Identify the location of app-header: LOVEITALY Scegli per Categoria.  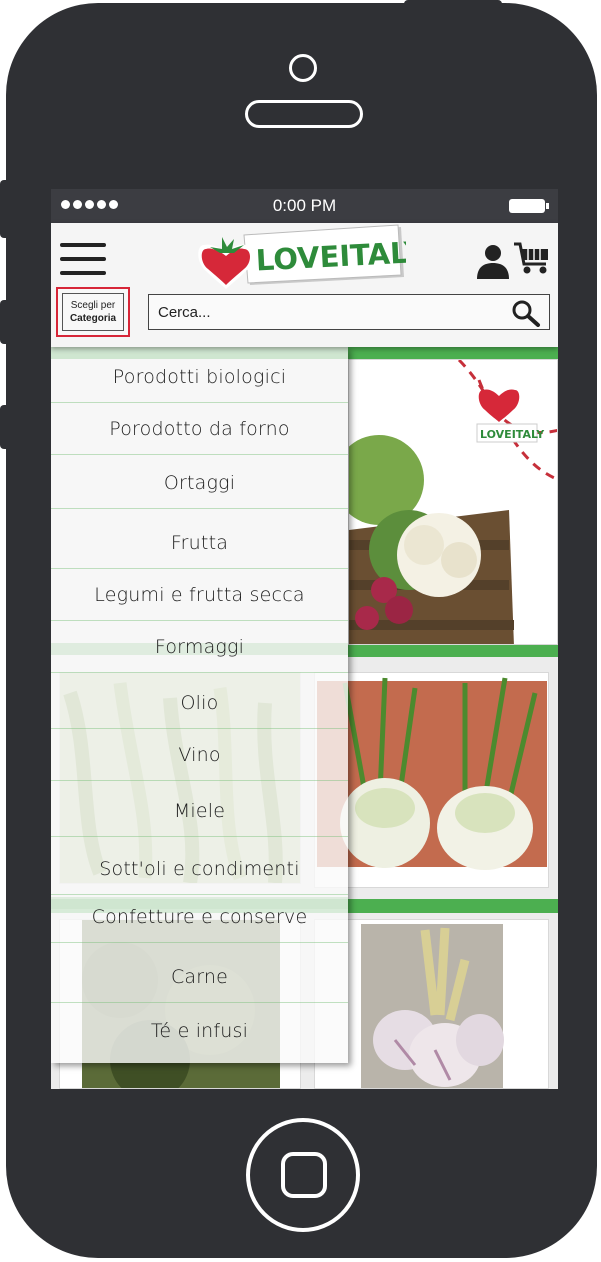
(304, 285).